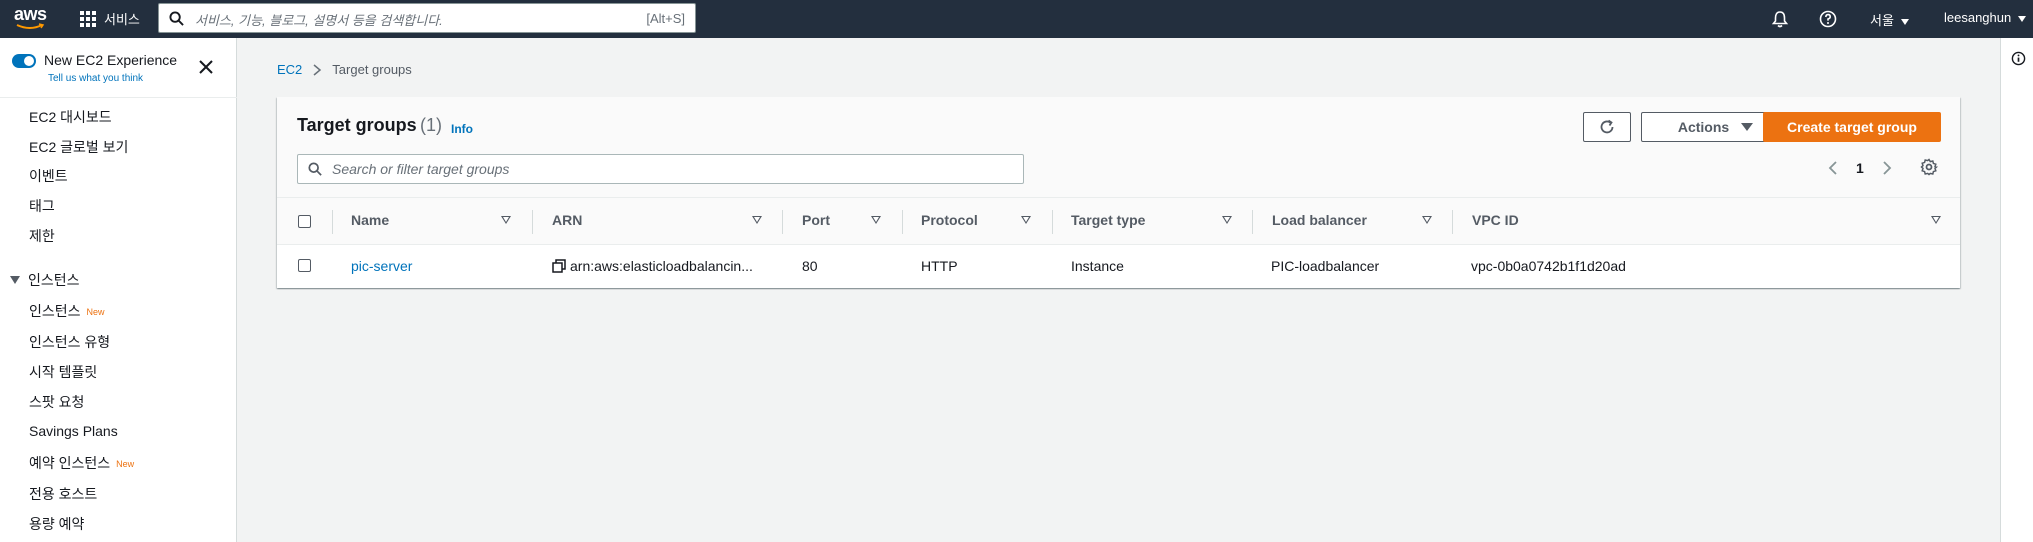  What do you see at coordinates (660, 169) in the screenshot?
I see `filter-target-groups-input: Search or filter target groups` at bounding box center [660, 169].